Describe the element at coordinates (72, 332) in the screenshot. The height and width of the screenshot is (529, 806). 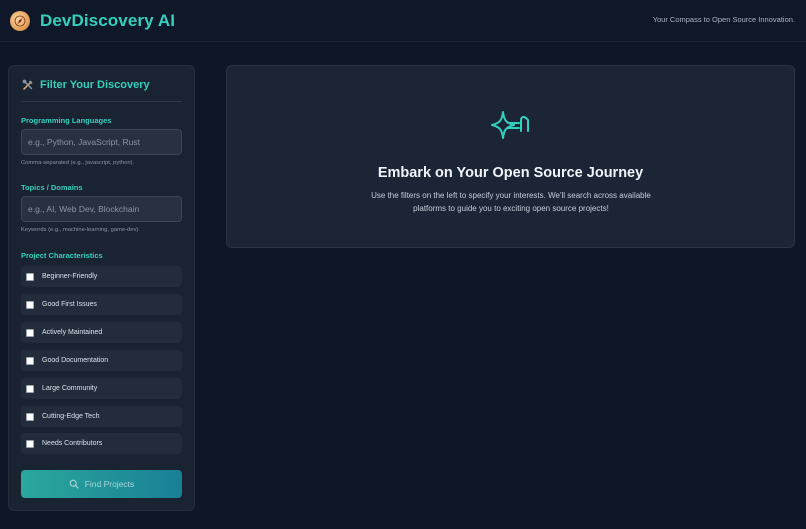
I see `checkbox-label: Actively Maintained` at that location.